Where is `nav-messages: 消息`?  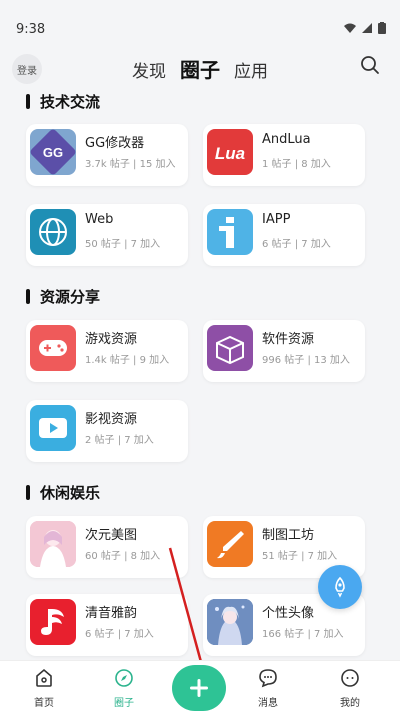
nav-messages: 消息 is located at coordinates (268, 688).